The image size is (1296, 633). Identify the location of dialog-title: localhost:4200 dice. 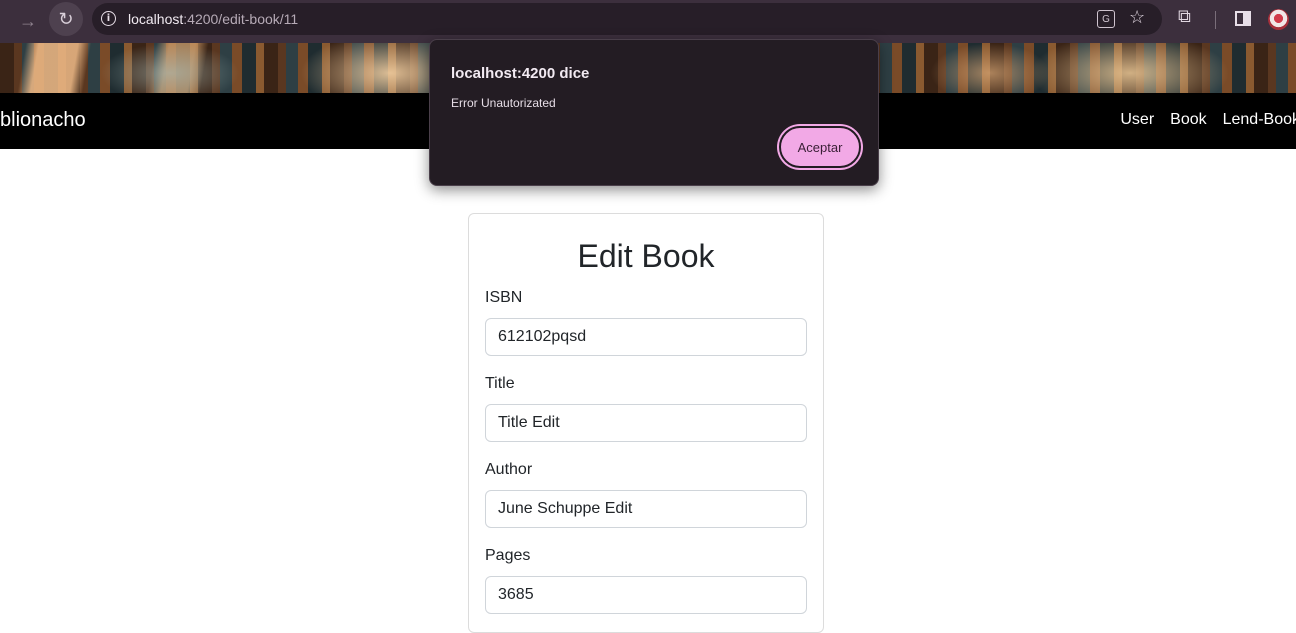
(520, 73).